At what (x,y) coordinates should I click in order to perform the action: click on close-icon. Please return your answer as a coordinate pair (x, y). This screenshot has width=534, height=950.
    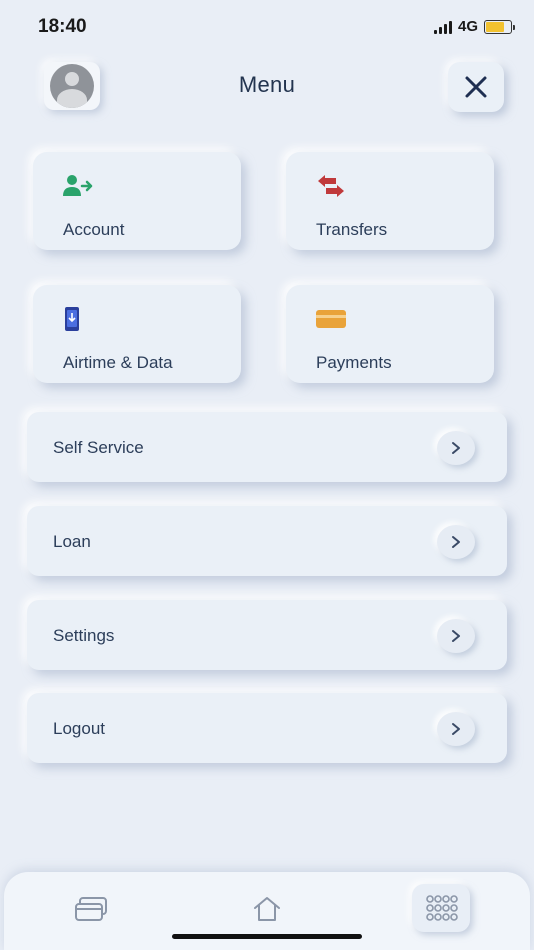
    Looking at the image, I should click on (476, 87).